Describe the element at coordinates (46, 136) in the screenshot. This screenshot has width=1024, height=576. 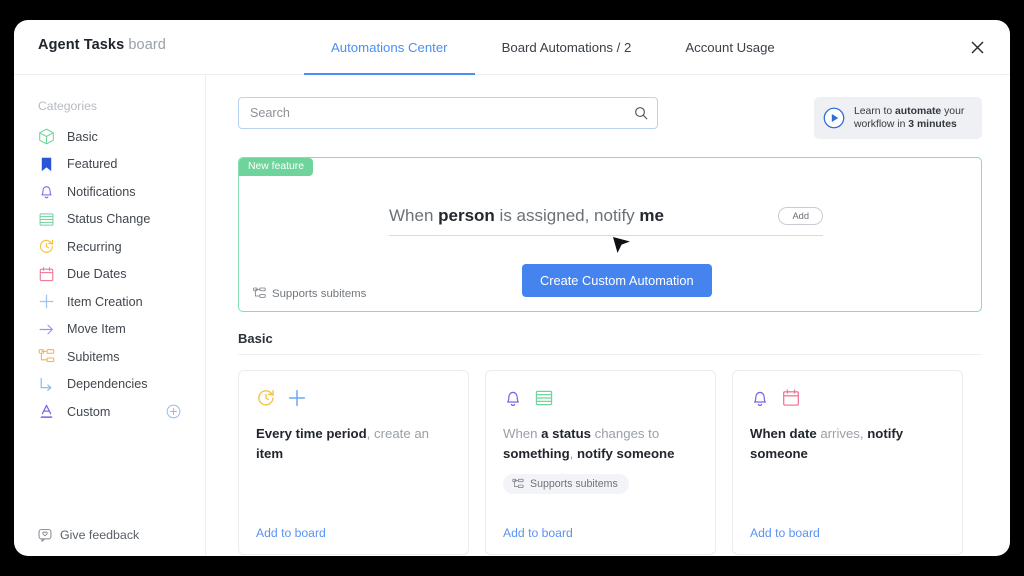
I see `cube-icon` at that location.